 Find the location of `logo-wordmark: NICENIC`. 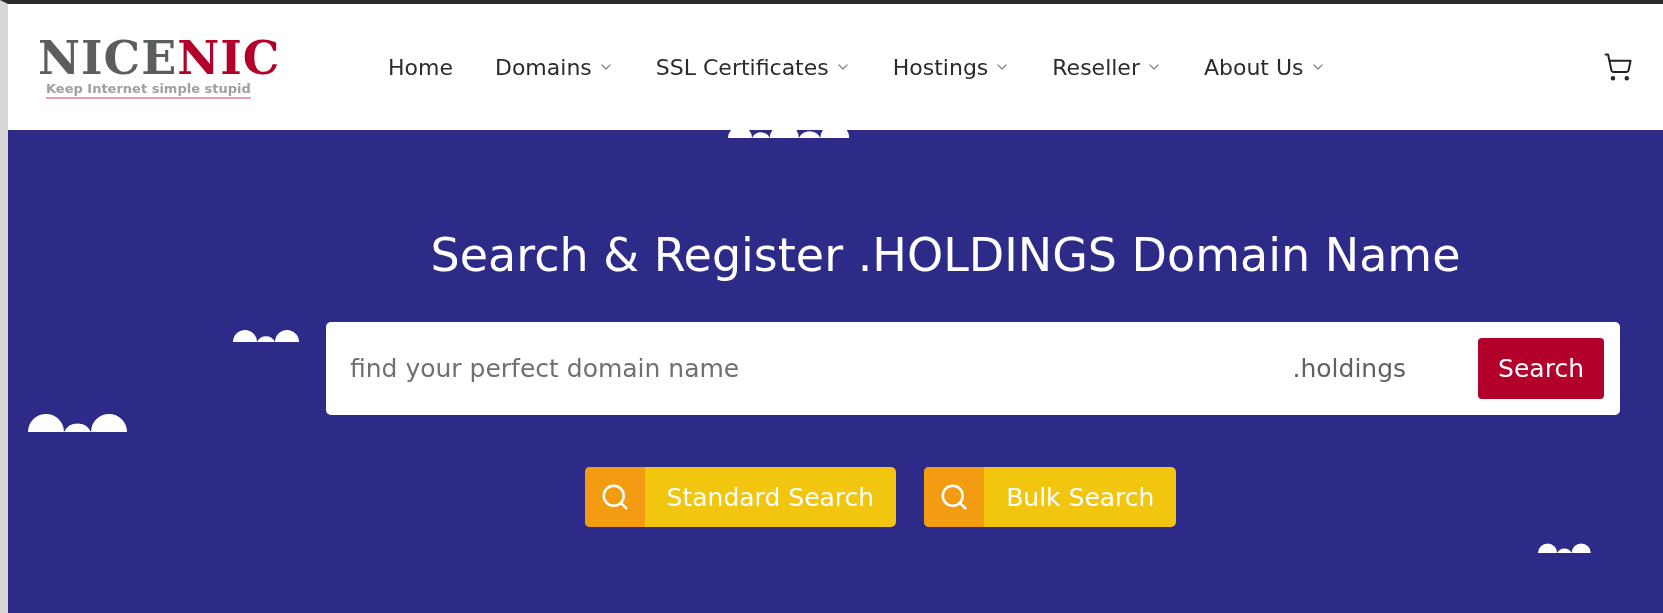

logo-wordmark: NICENIC is located at coordinates (159, 58).